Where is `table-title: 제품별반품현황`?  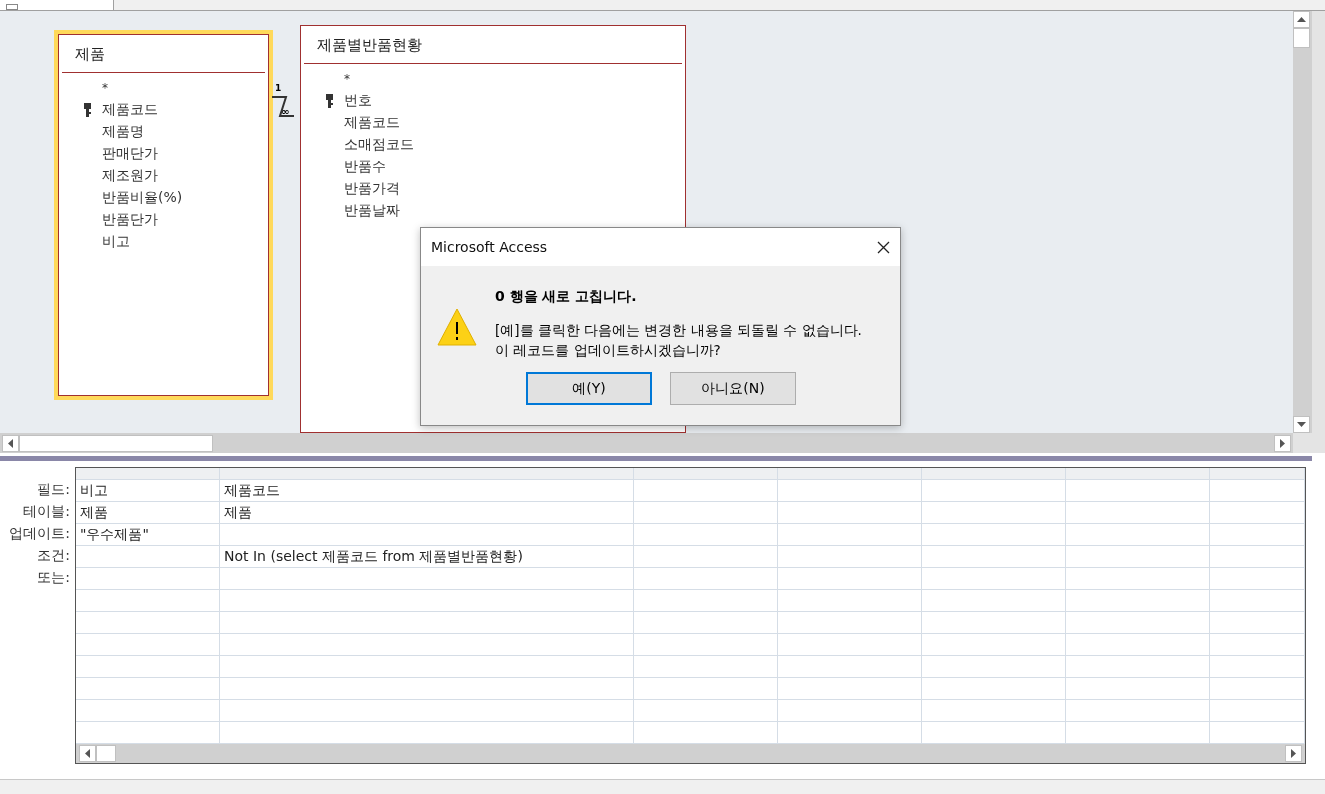
table-title: 제품별반품현황 is located at coordinates (369, 45).